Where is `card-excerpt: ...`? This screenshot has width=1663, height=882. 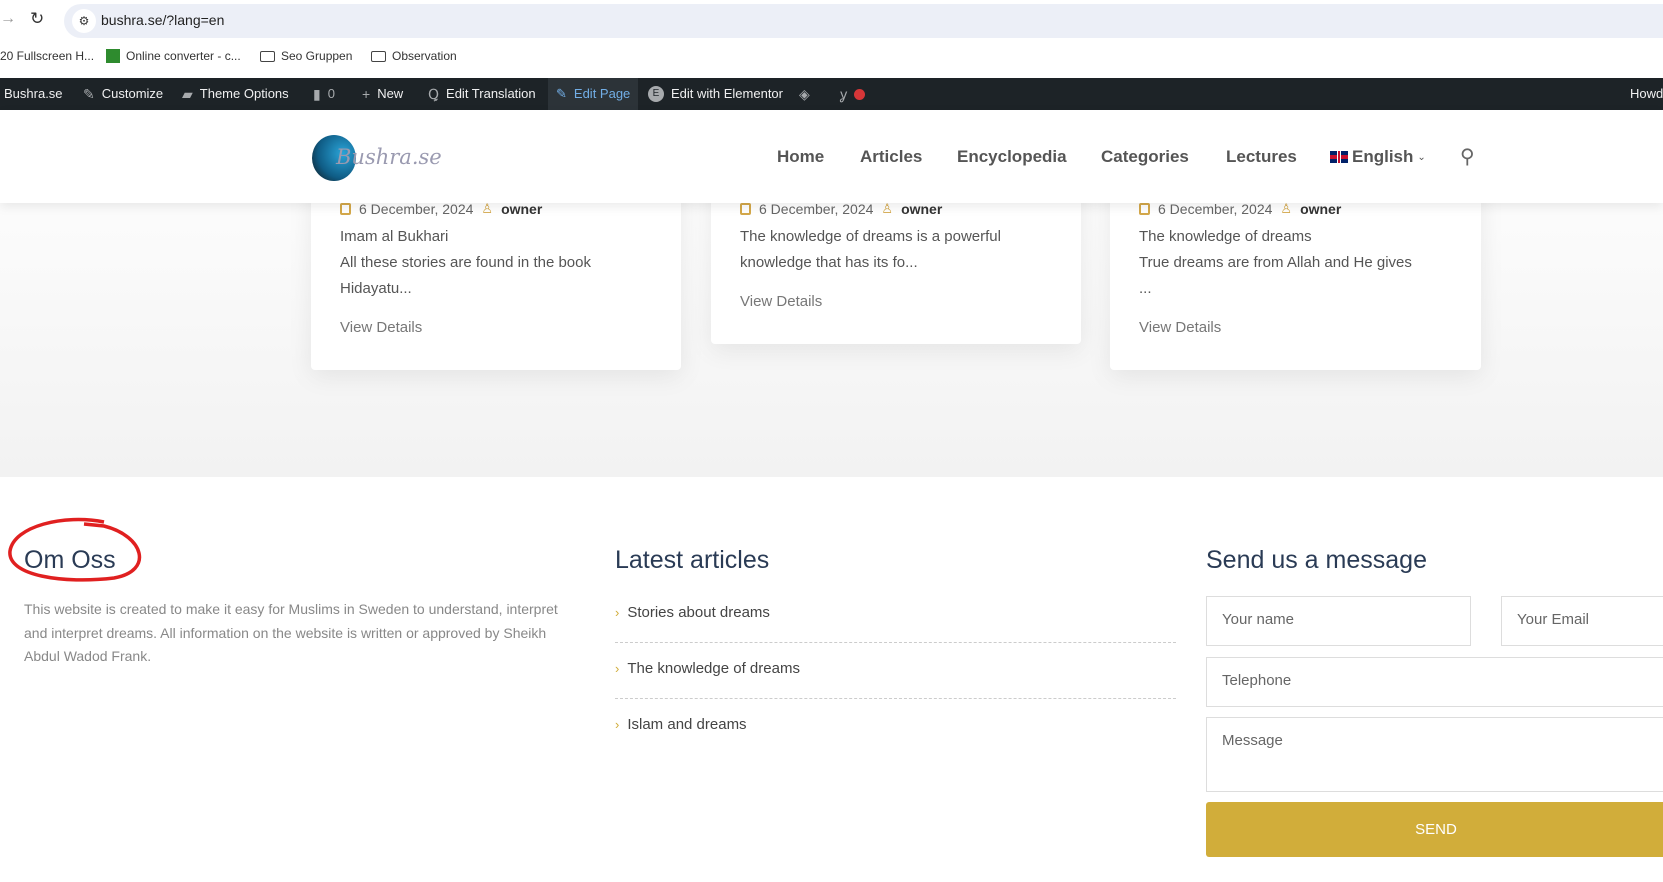
card-excerpt: ... is located at coordinates (1145, 288).